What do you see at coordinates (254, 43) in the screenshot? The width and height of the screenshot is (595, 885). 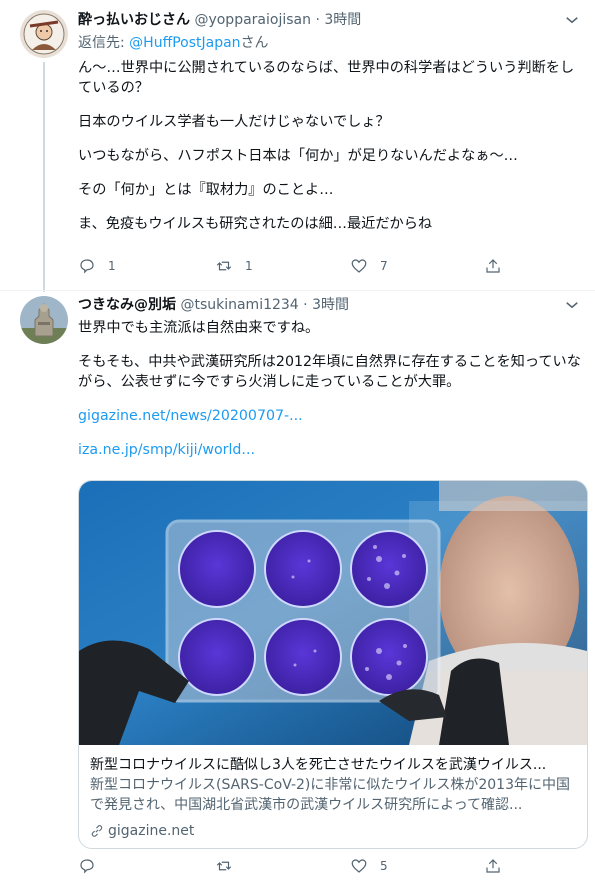 I see `reply-suffix: さん` at bounding box center [254, 43].